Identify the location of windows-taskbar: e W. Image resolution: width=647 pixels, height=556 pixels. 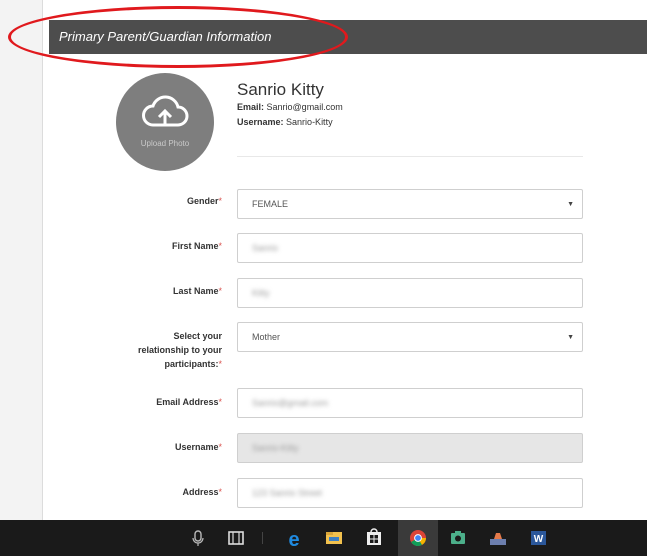
(323, 538).